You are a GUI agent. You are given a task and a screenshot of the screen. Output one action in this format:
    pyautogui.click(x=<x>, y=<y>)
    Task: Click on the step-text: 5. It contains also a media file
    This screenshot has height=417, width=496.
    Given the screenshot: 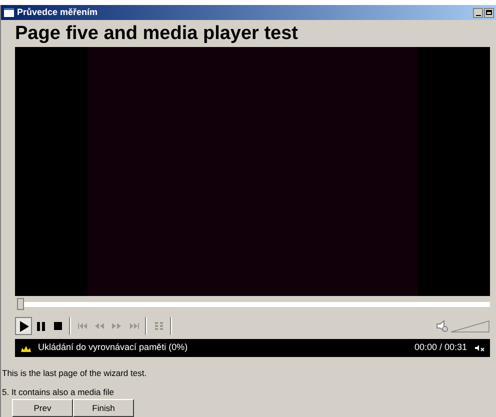 What is the action you would take?
    pyautogui.click(x=58, y=392)
    